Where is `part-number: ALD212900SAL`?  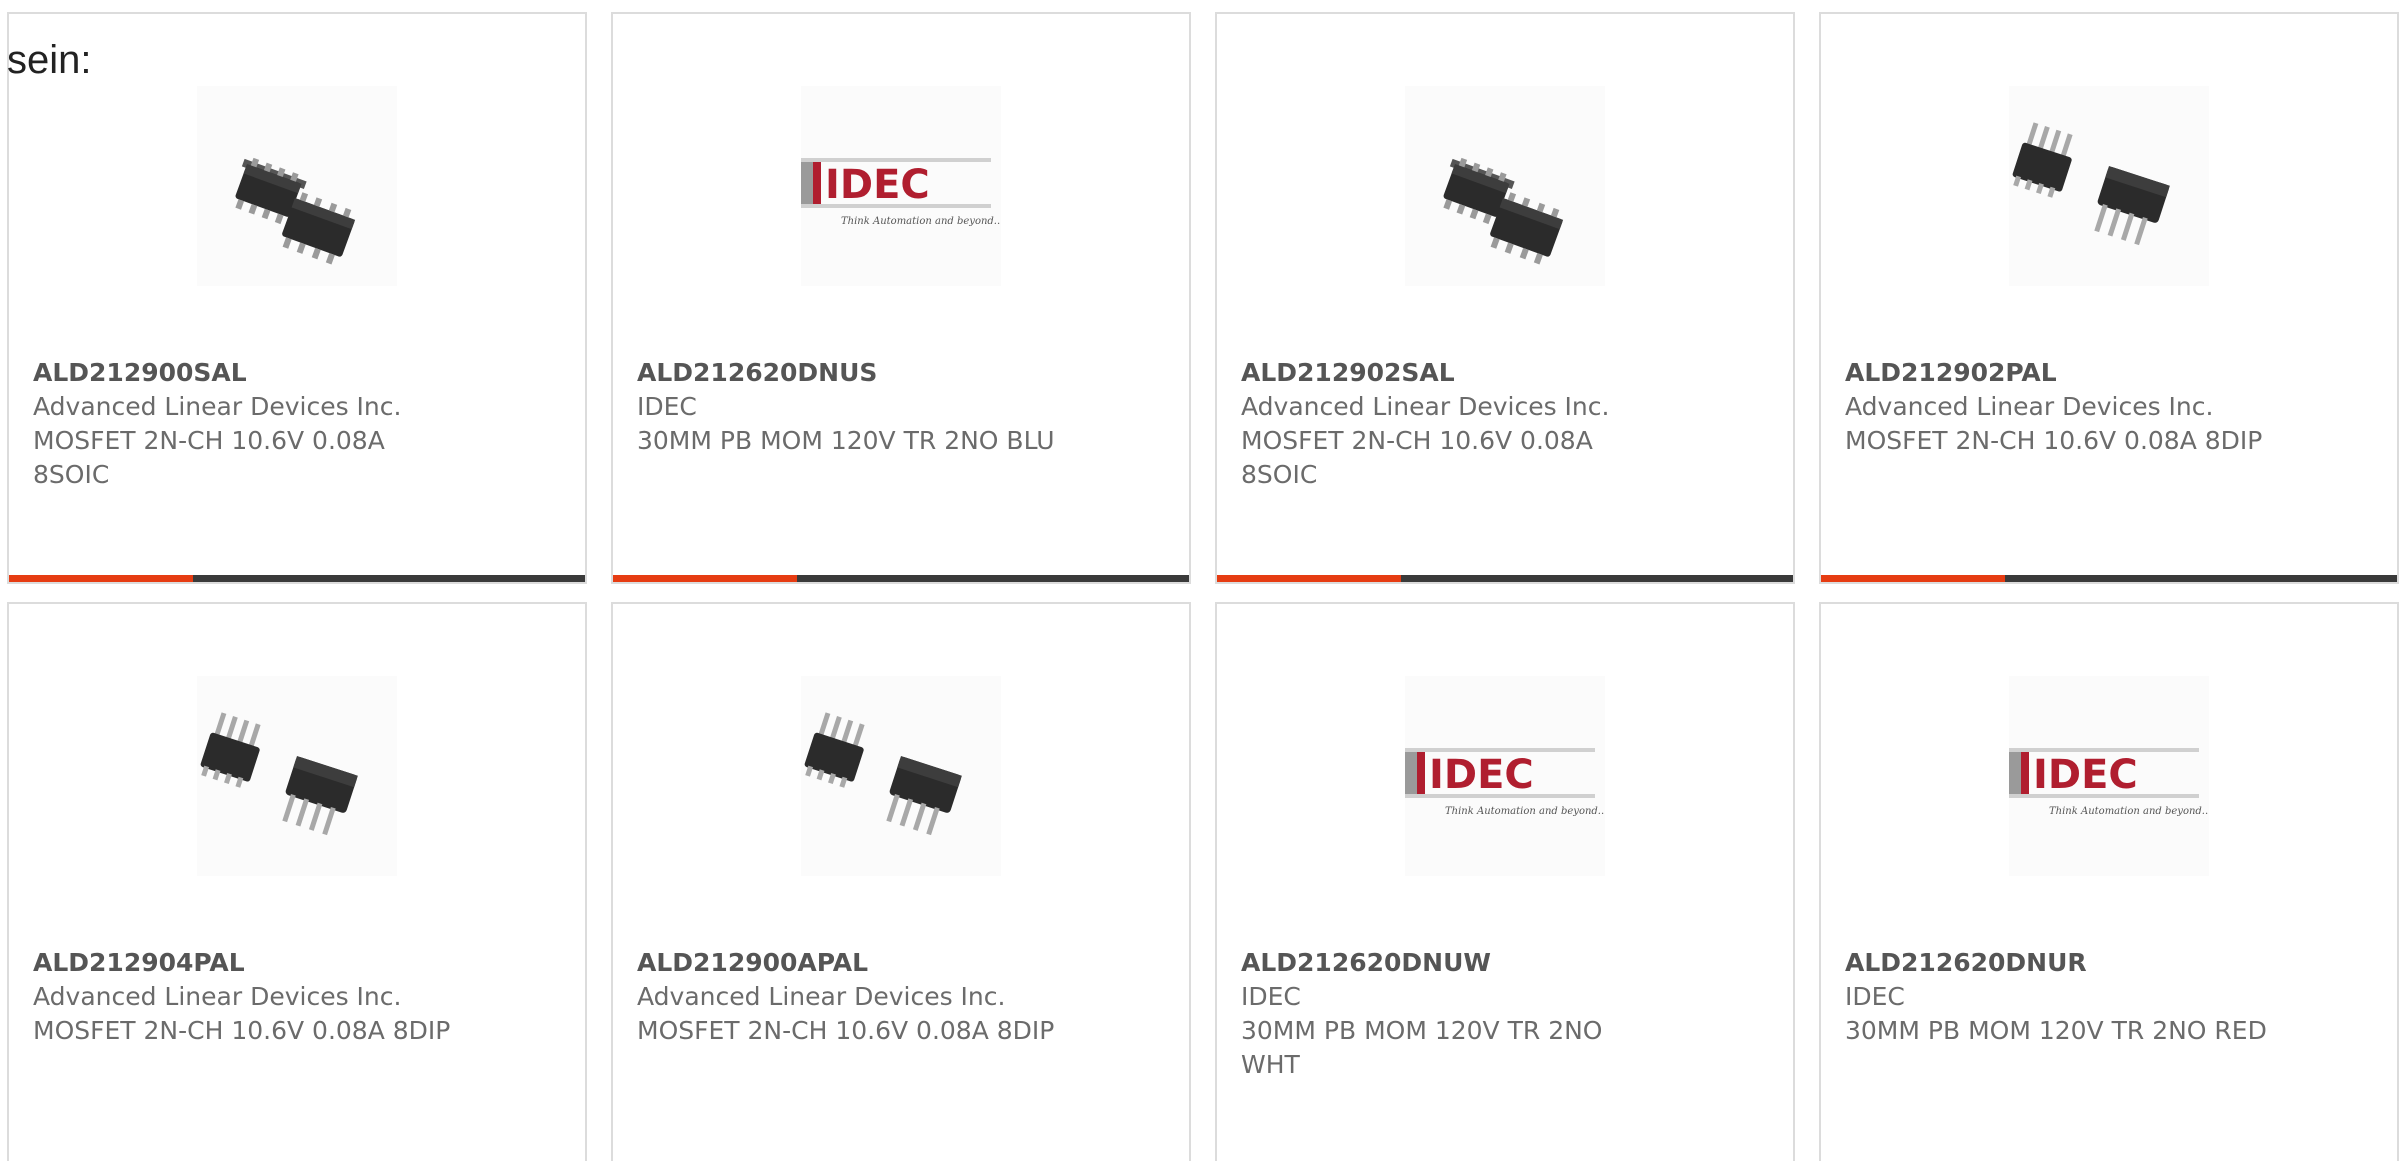
part-number: ALD212900SAL is located at coordinates (298, 373).